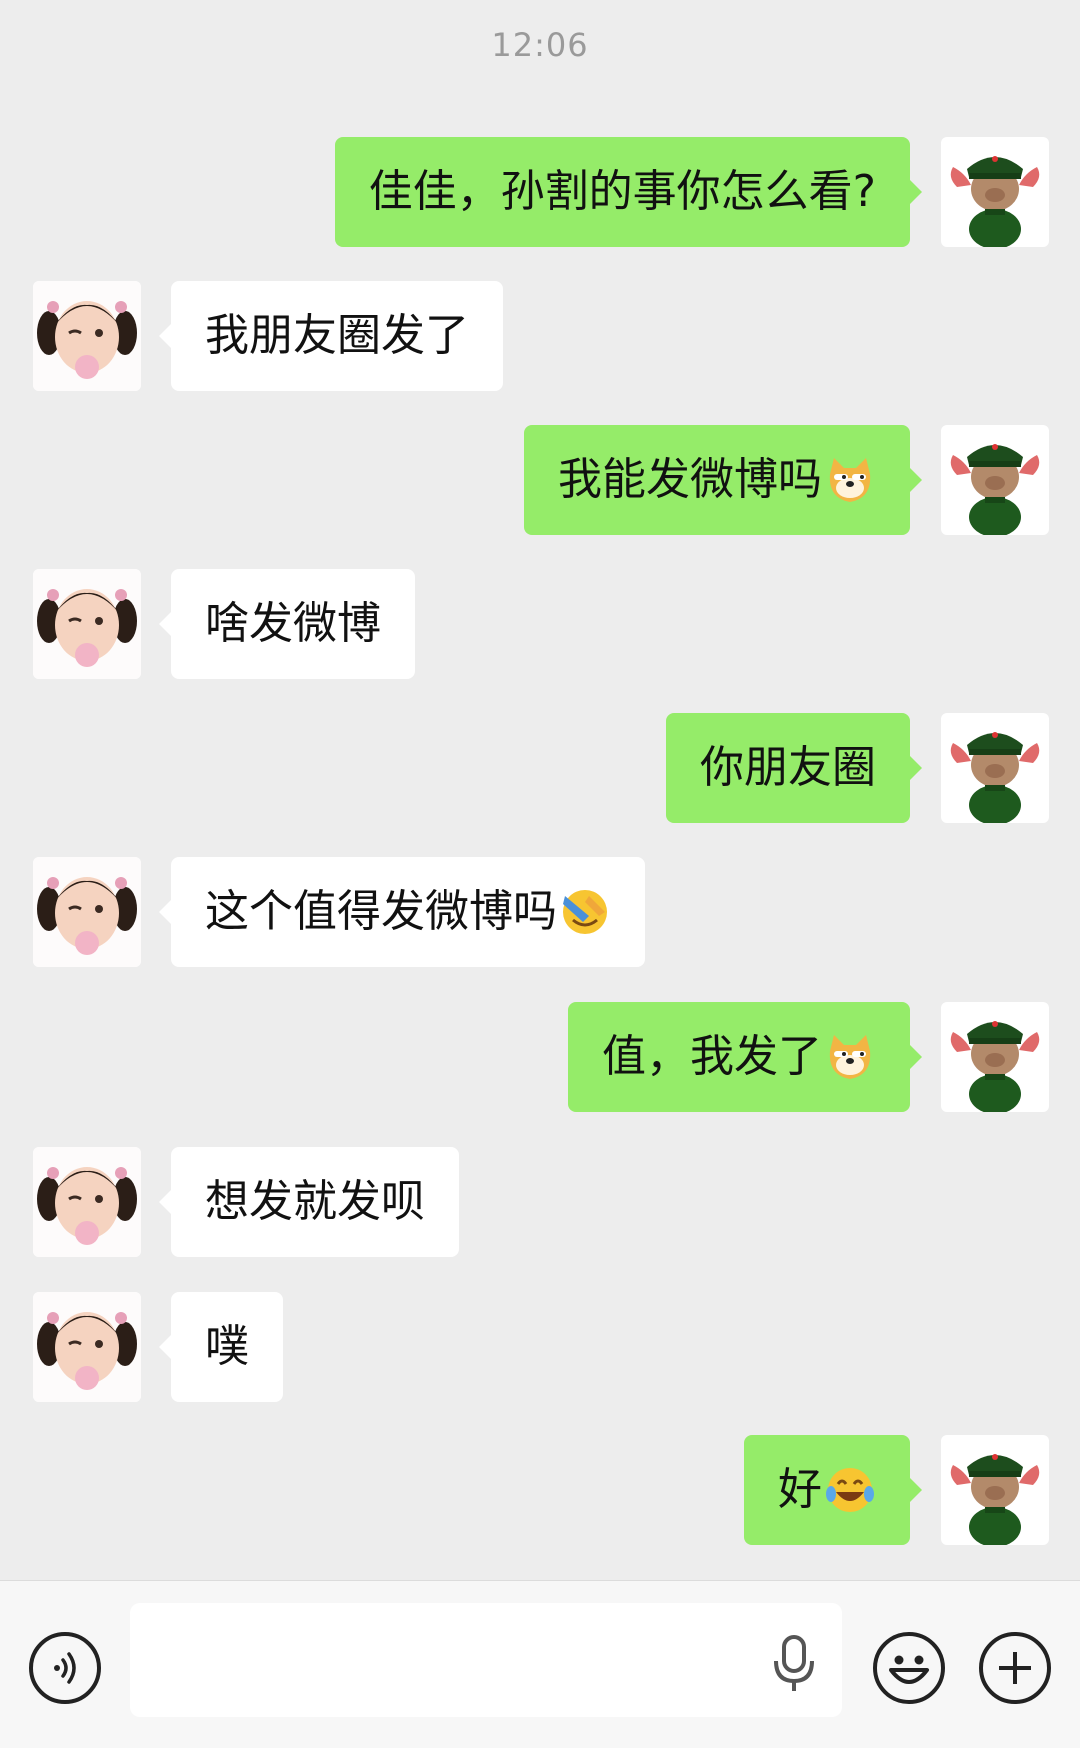  What do you see at coordinates (381, 911) in the screenshot?
I see `message-text: 这个值得发微博吗` at bounding box center [381, 911].